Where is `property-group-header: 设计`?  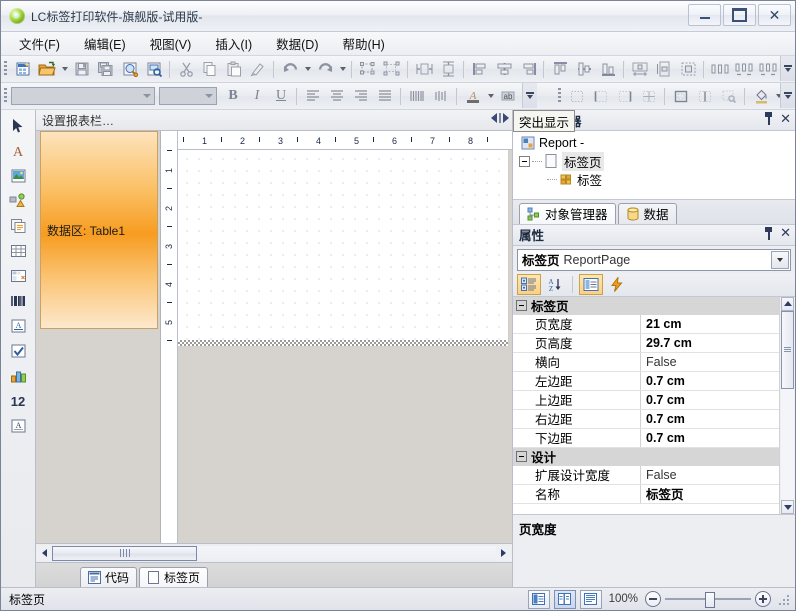
property-group-header: 设计 is located at coordinates (646, 456).